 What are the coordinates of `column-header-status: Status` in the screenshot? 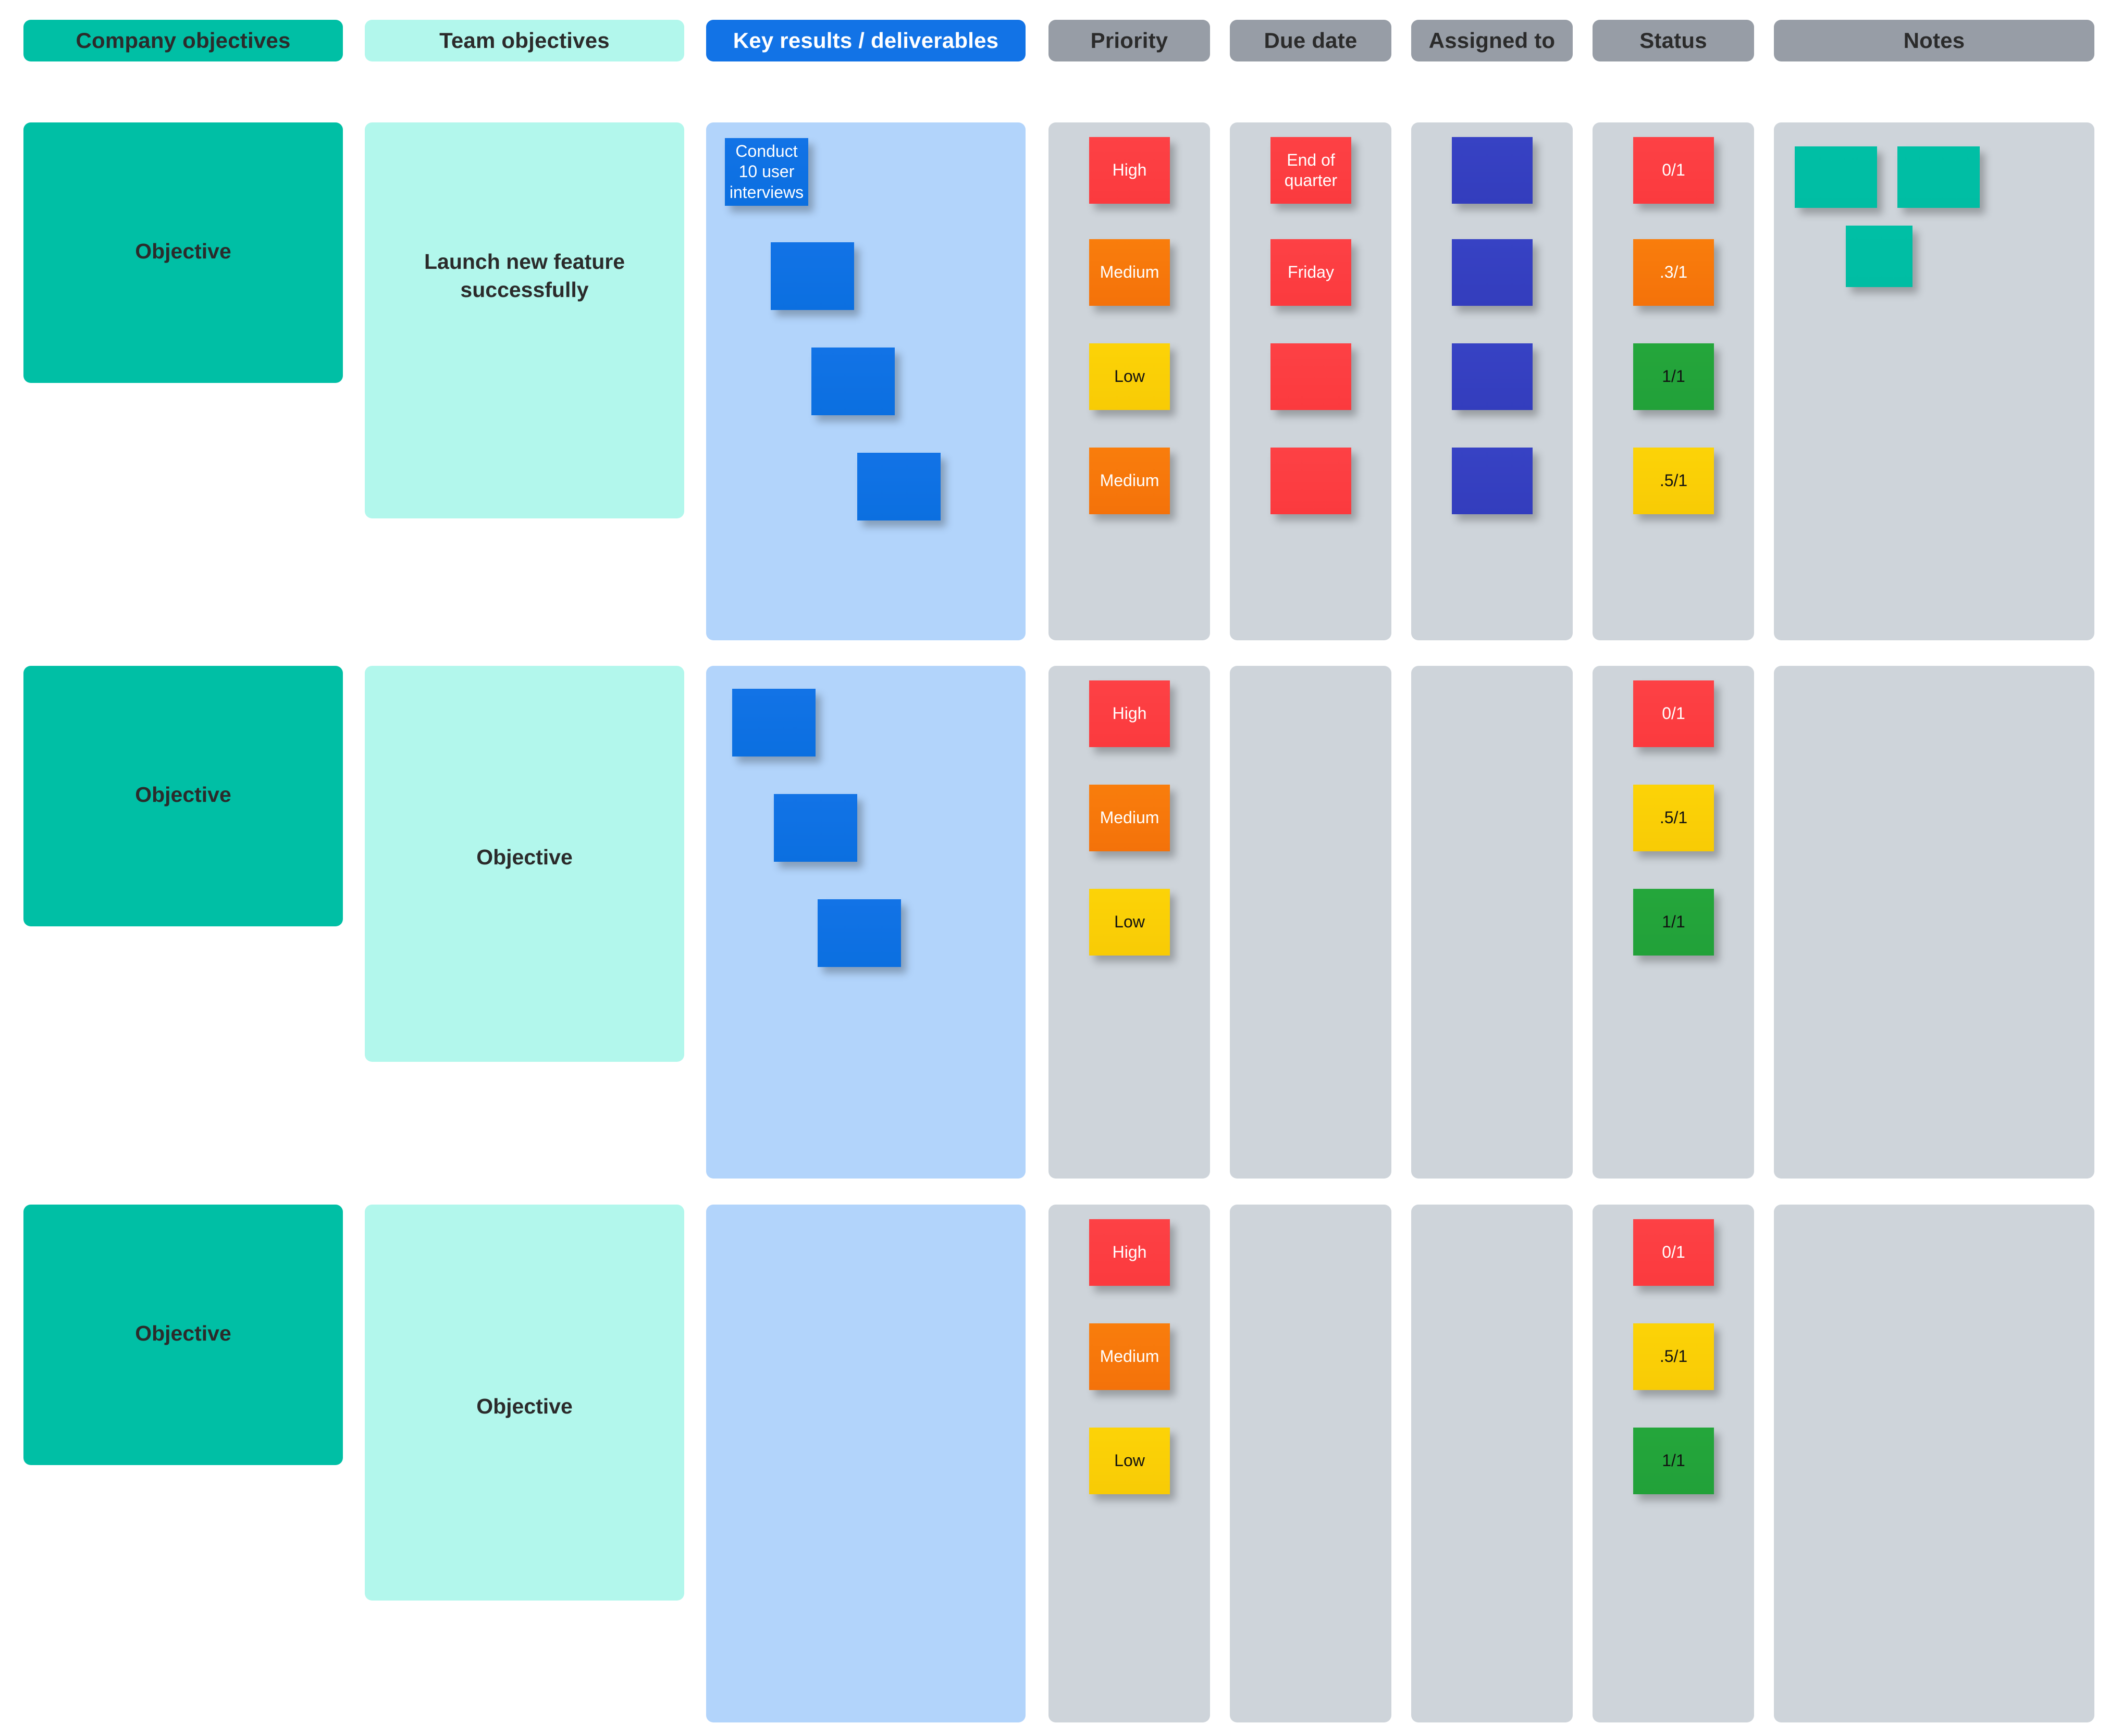 It's located at (1673, 40).